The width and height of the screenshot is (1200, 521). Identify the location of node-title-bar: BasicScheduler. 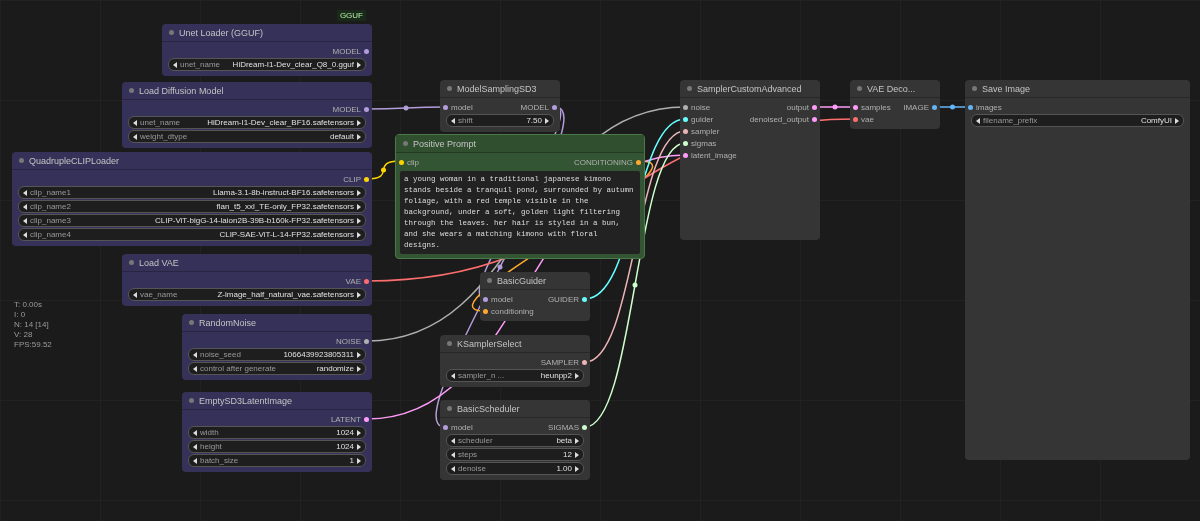
(515, 409).